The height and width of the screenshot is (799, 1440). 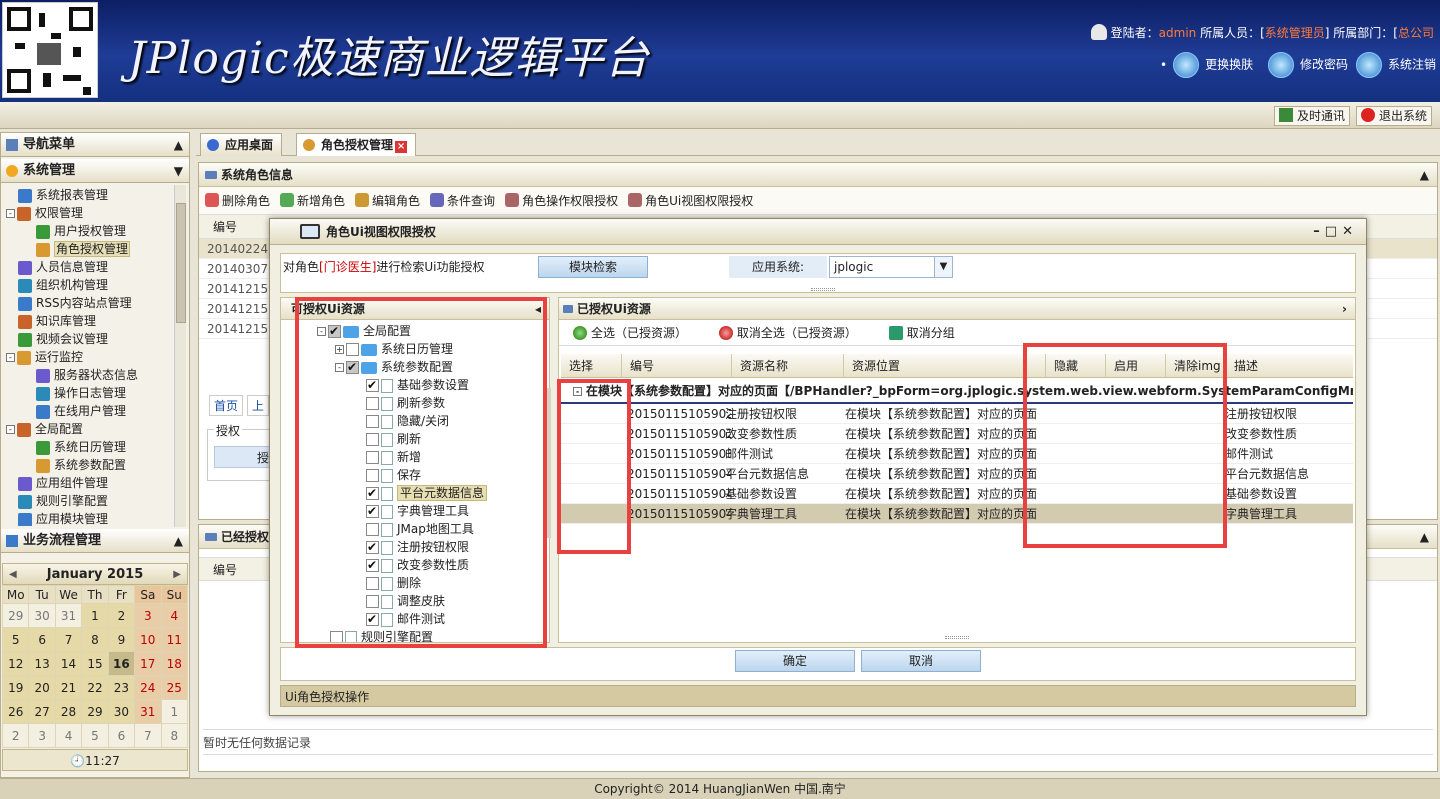 I want to click on calendar-day: 4, so click(x=174, y=615).